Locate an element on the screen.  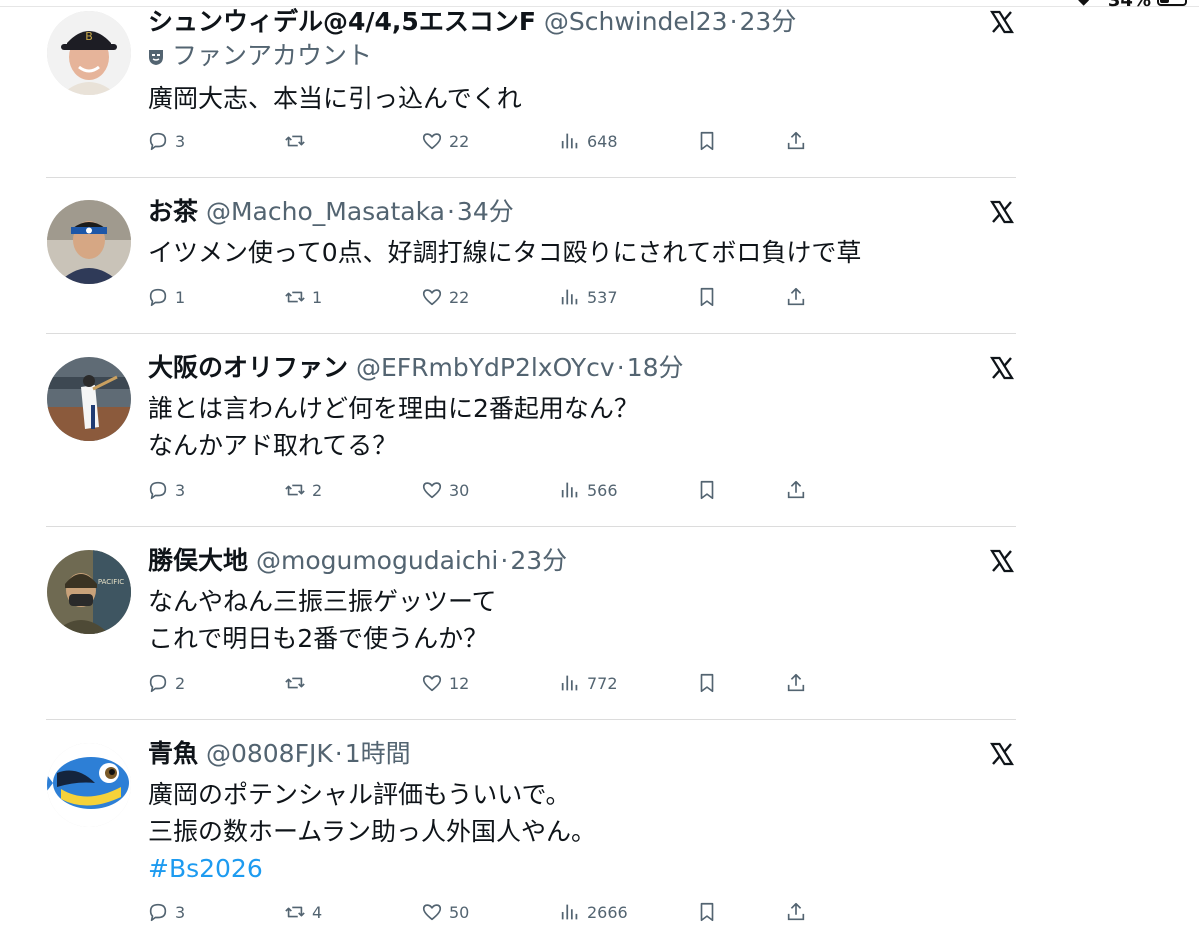
display-name: 青魚 is located at coordinates (173, 753).